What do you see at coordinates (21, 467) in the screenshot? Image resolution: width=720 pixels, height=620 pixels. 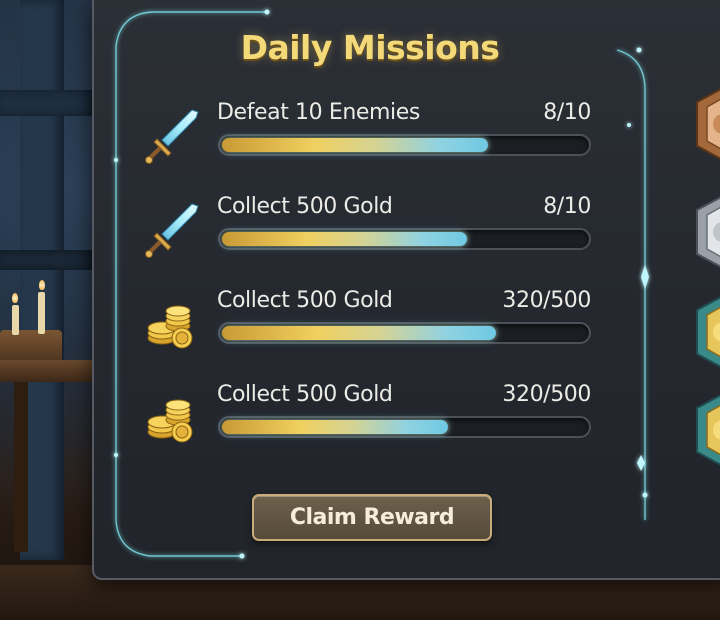 I see `table-leg` at bounding box center [21, 467].